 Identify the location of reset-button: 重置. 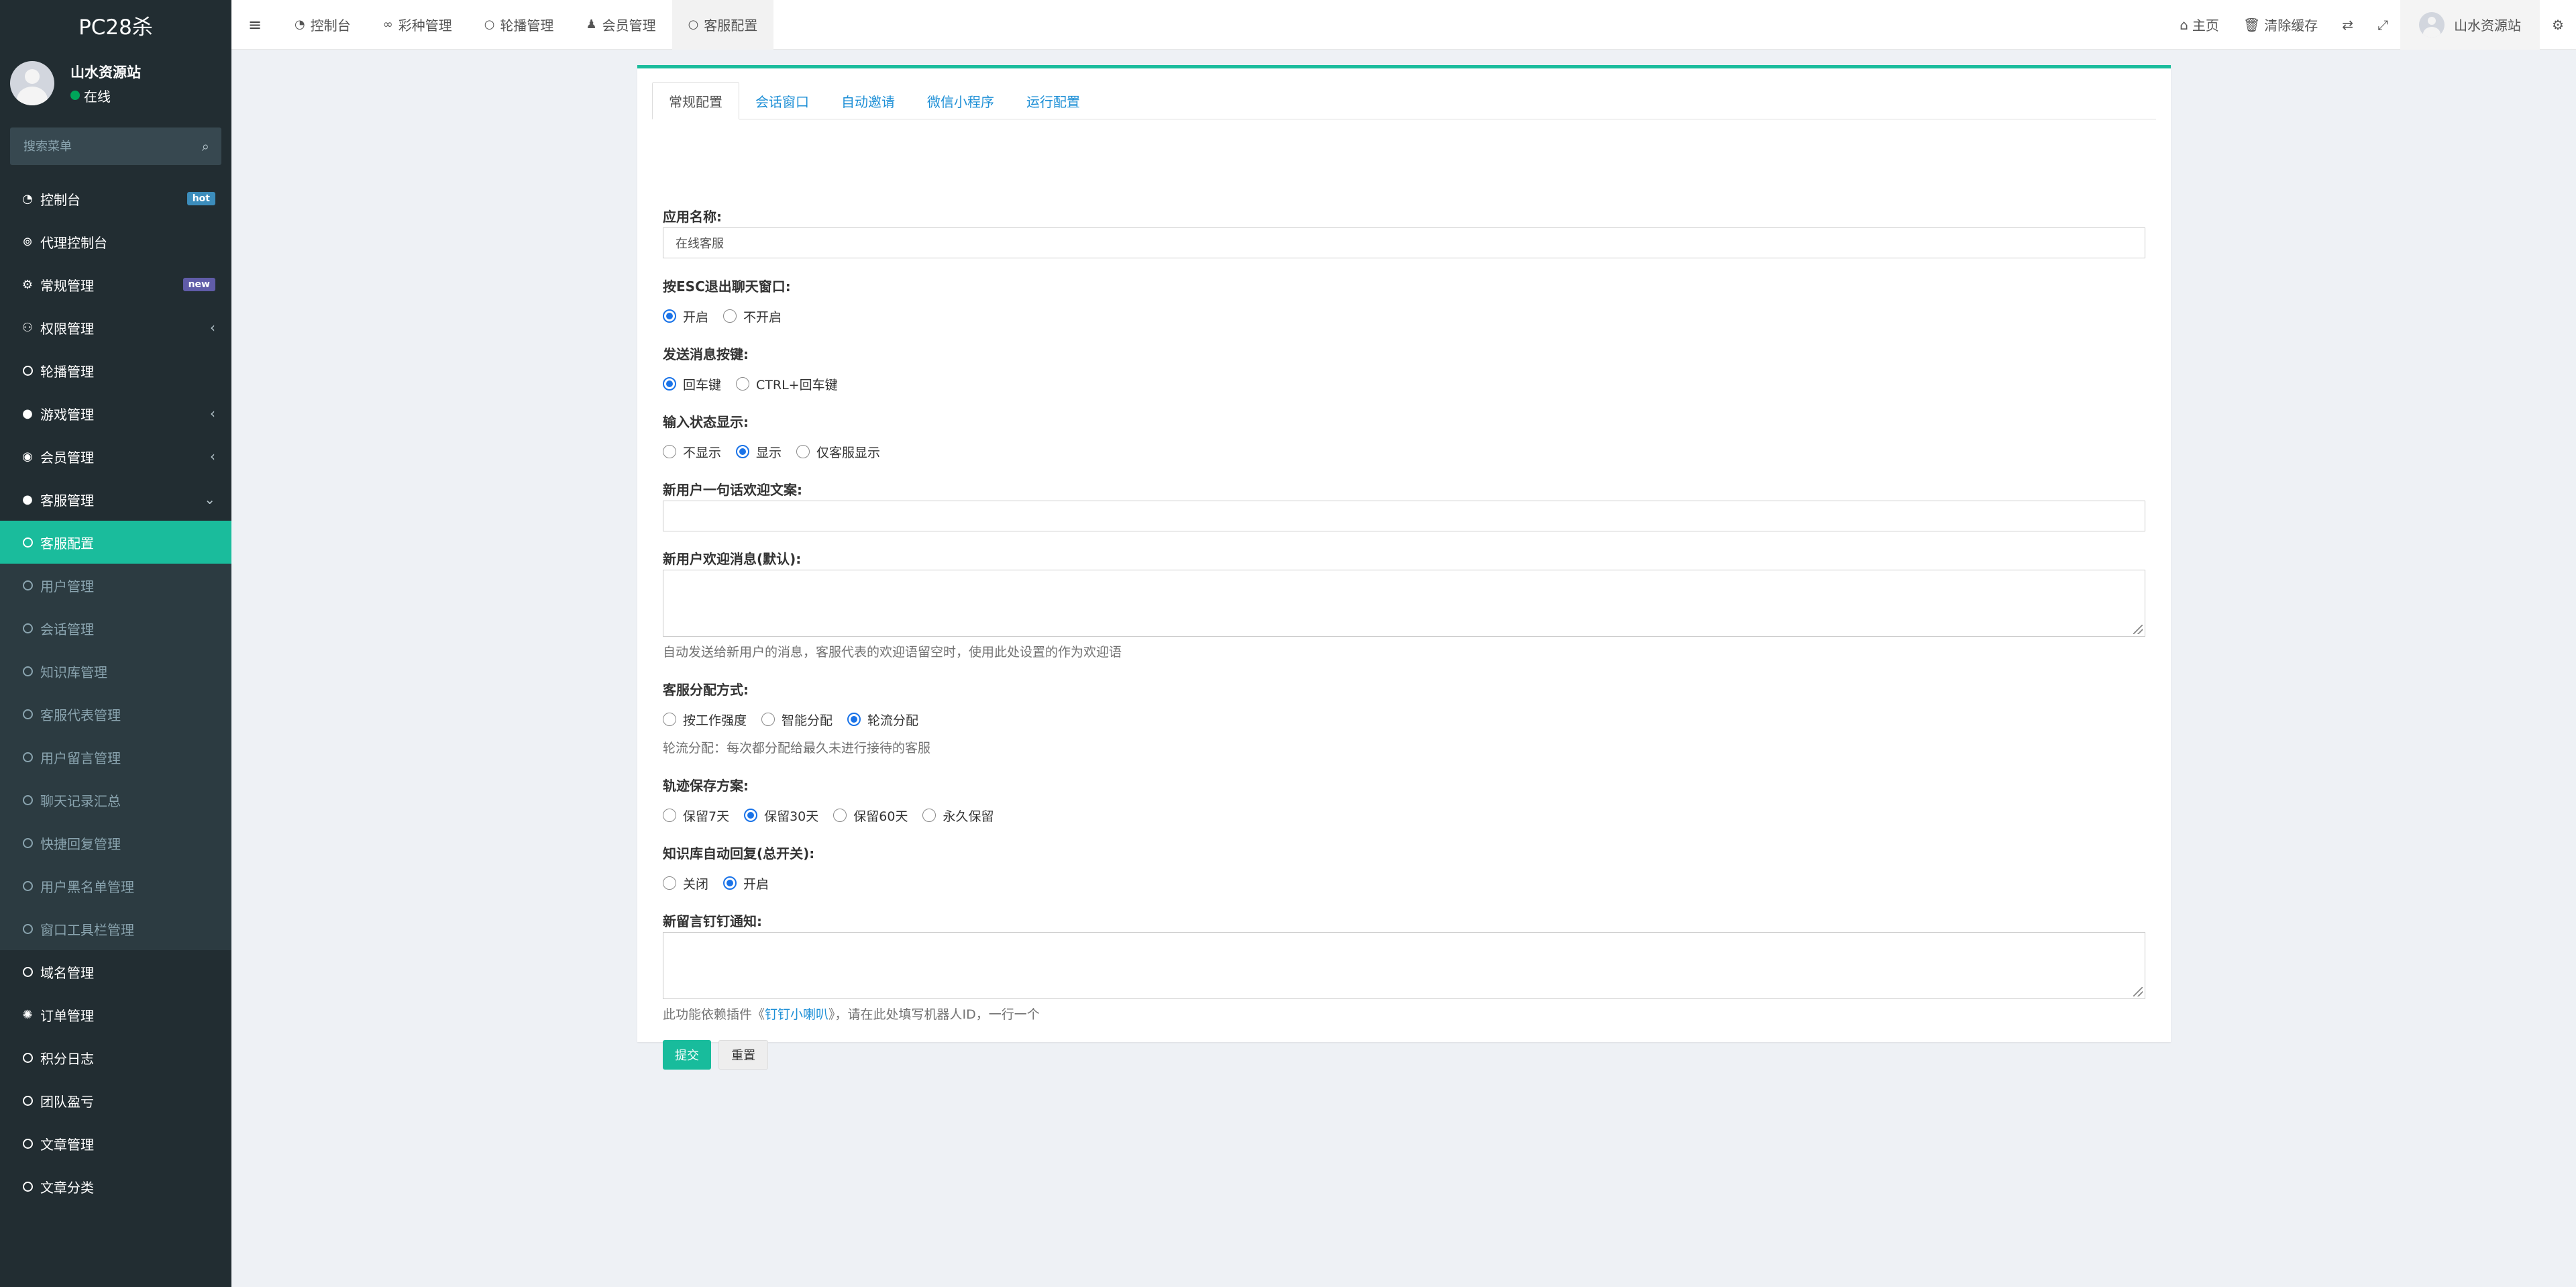
(743, 1055).